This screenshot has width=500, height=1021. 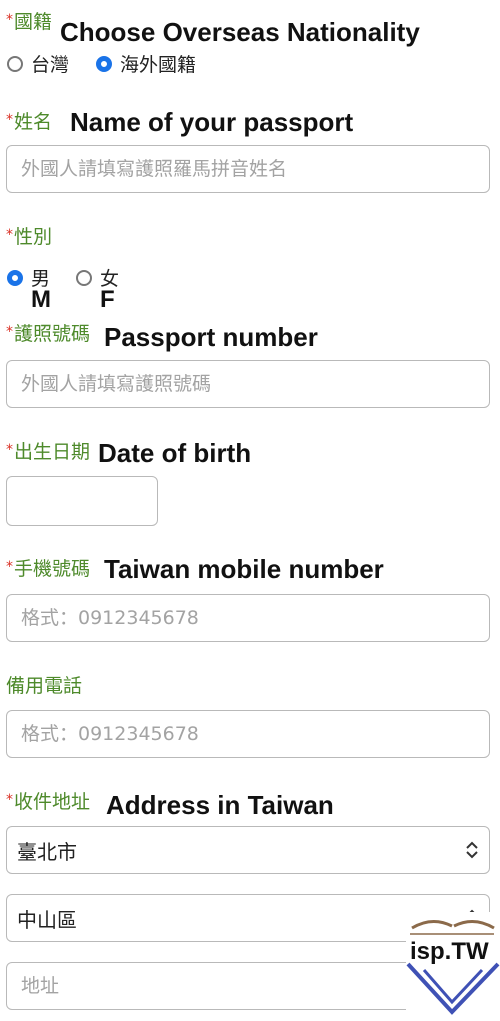 I want to click on district-select-value: 中山區, so click(x=47, y=919).